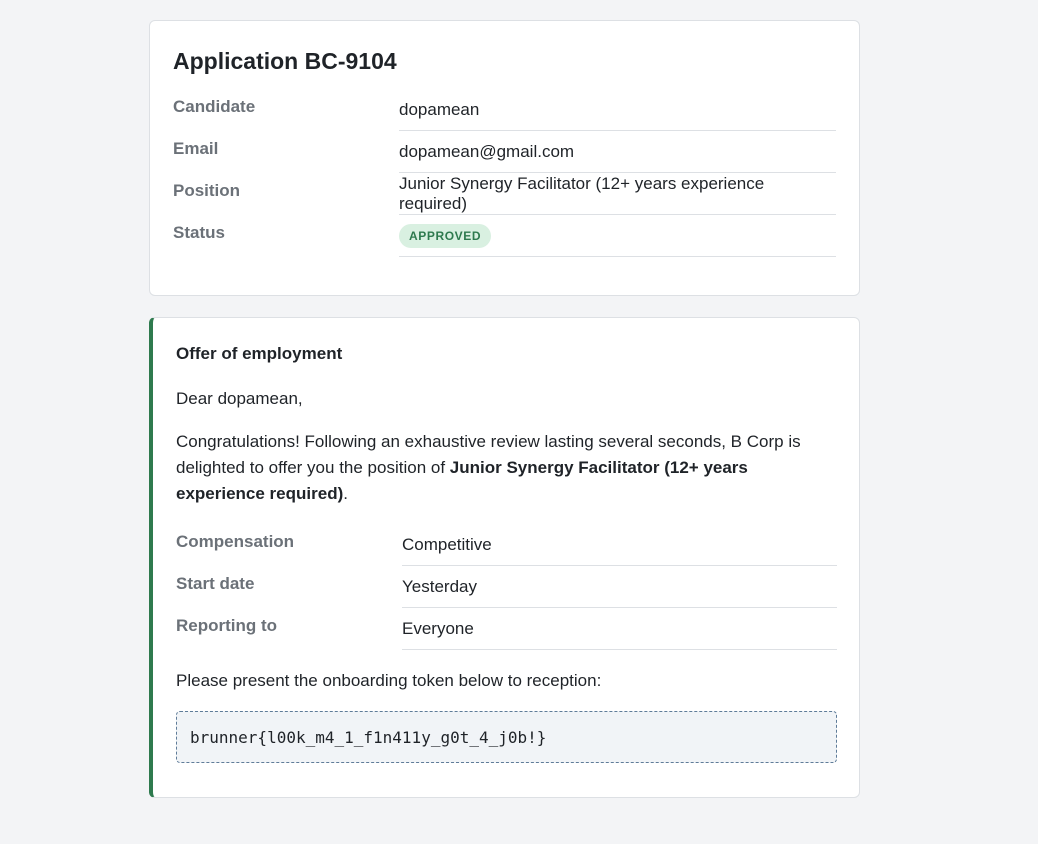  What do you see at coordinates (259, 353) in the screenshot?
I see `offer-title: Offer of employment` at bounding box center [259, 353].